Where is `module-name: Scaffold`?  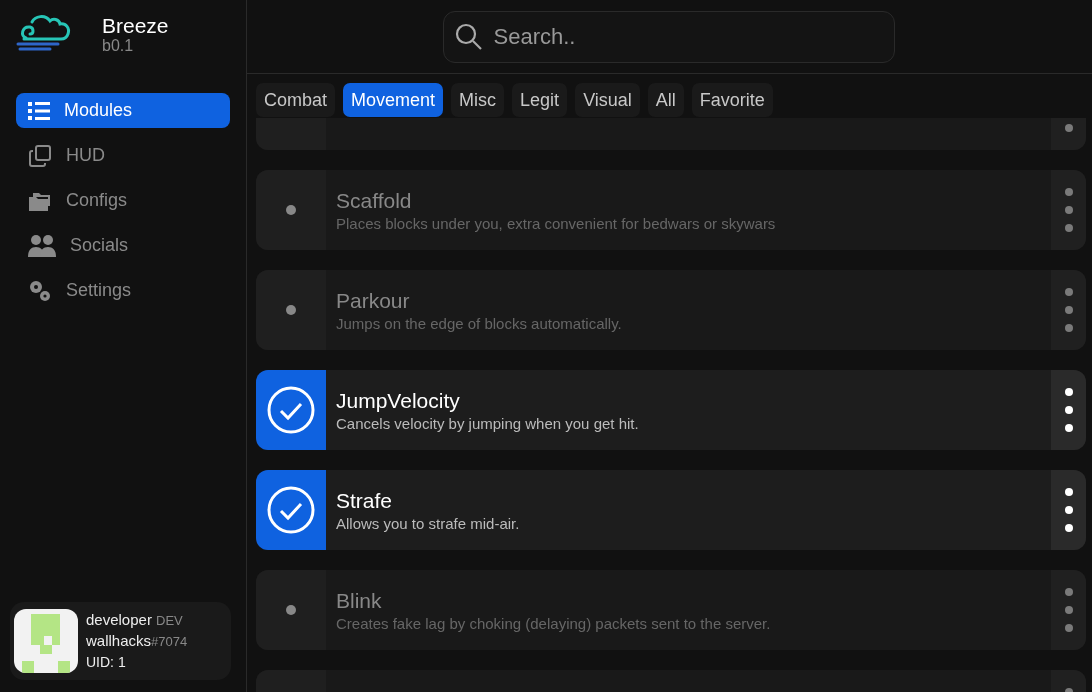 module-name: Scaffold is located at coordinates (374, 200).